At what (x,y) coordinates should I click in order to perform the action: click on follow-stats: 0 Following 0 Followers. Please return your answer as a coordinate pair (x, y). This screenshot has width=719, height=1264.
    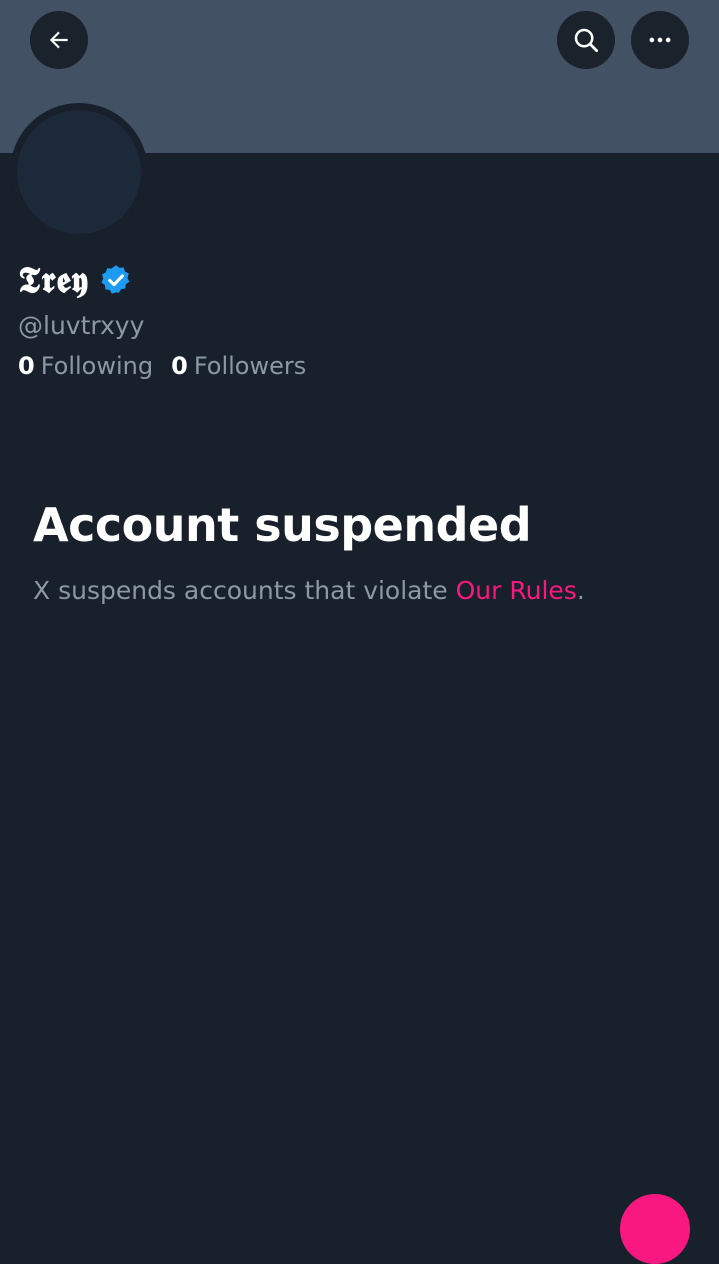
    Looking at the image, I should click on (162, 366).